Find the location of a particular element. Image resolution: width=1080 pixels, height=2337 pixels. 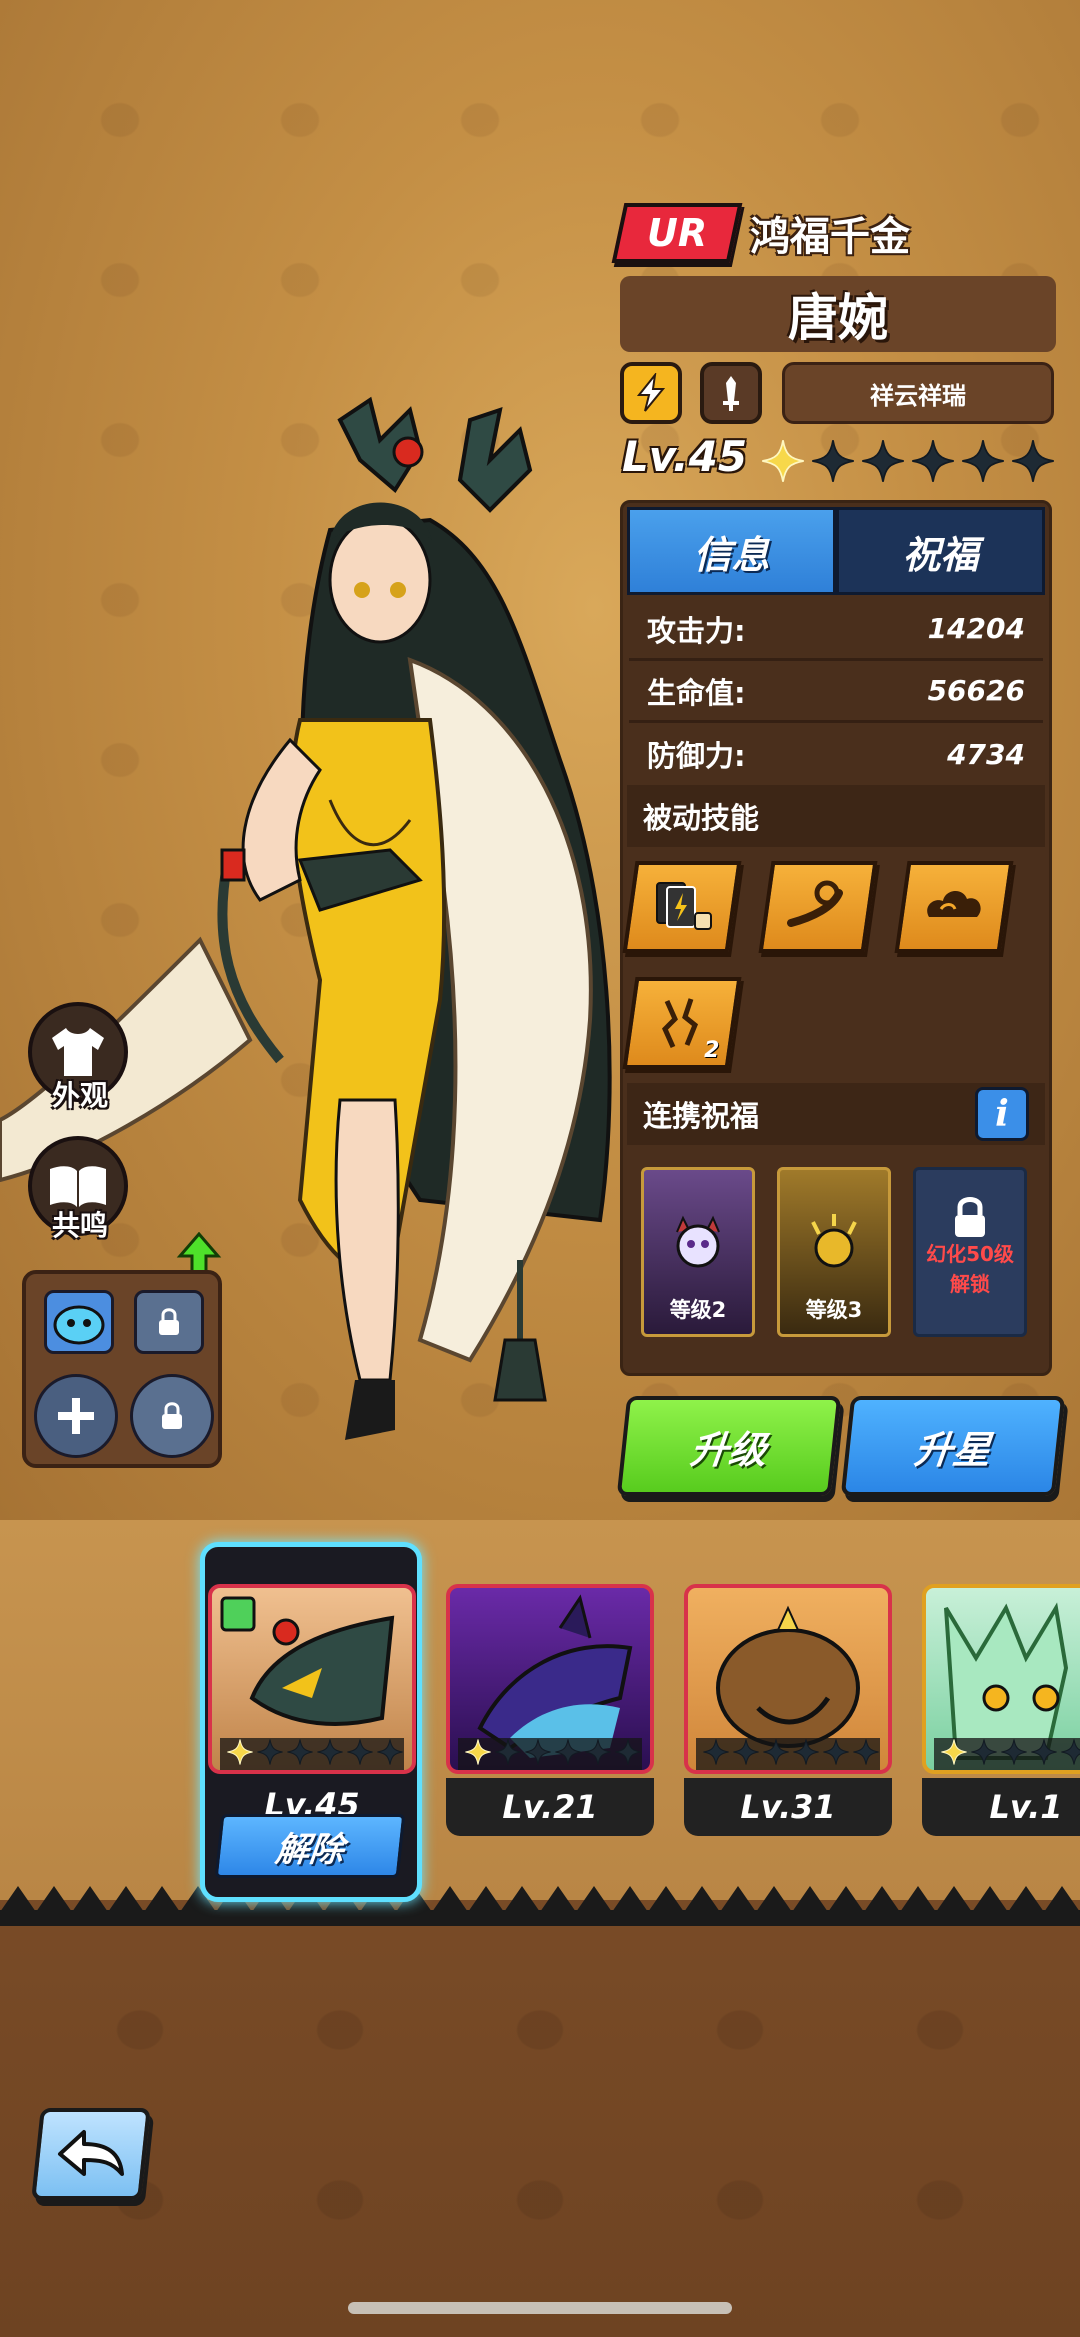

bond-card-demon: 等级2 is located at coordinates (698, 1252).